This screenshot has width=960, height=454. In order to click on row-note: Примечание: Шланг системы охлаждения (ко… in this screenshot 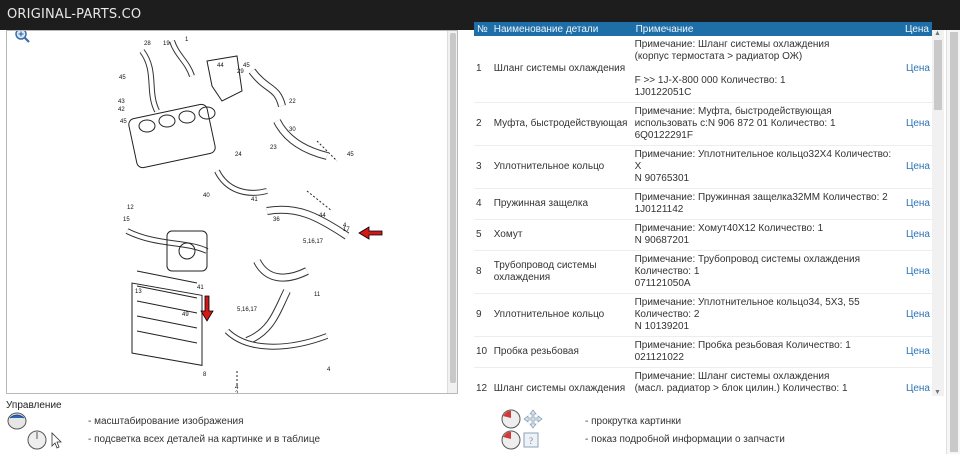, I will do `click(767, 69)`.